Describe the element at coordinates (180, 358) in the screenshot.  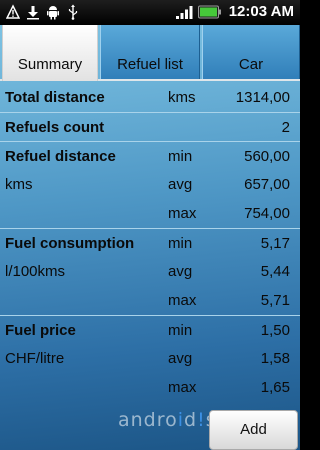
I see `fuel-price-avg-label: avg` at that location.